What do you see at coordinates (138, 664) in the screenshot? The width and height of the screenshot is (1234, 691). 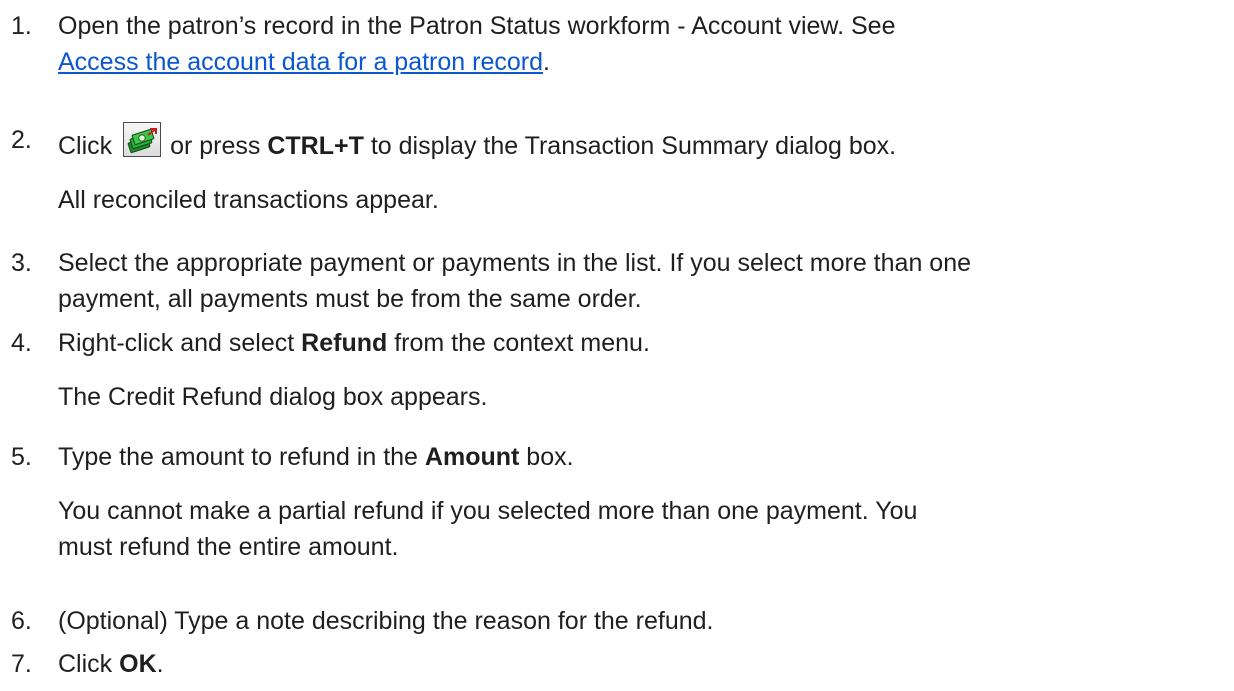 I see `button-name: OK` at bounding box center [138, 664].